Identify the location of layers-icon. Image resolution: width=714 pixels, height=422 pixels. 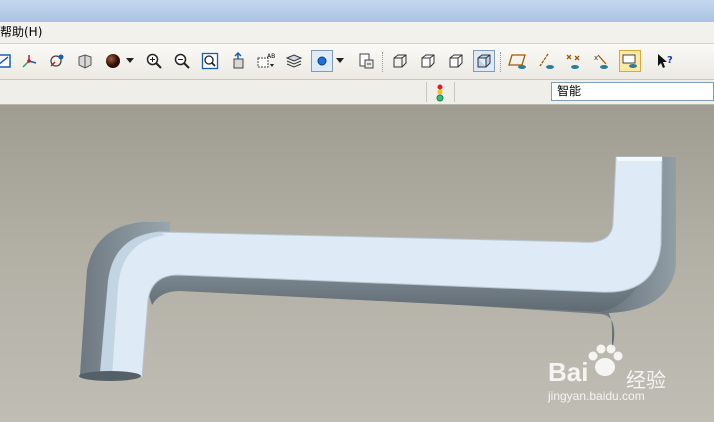
(294, 61).